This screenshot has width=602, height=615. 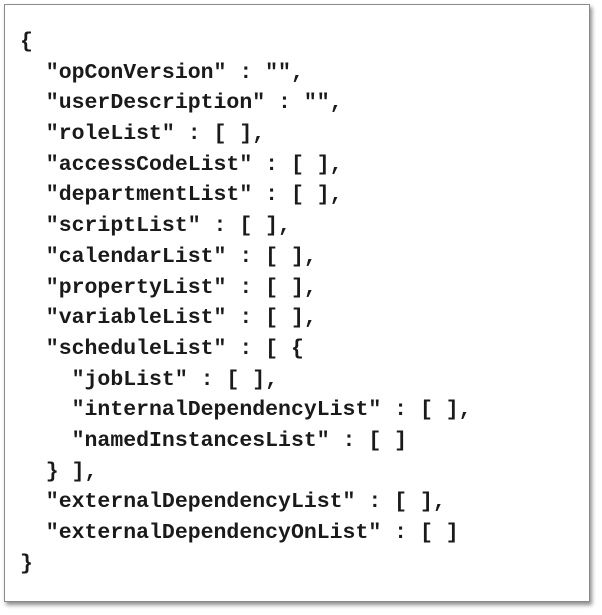 What do you see at coordinates (168, 318) in the screenshot?
I see `code-line: "variableList" : [ ],` at bounding box center [168, 318].